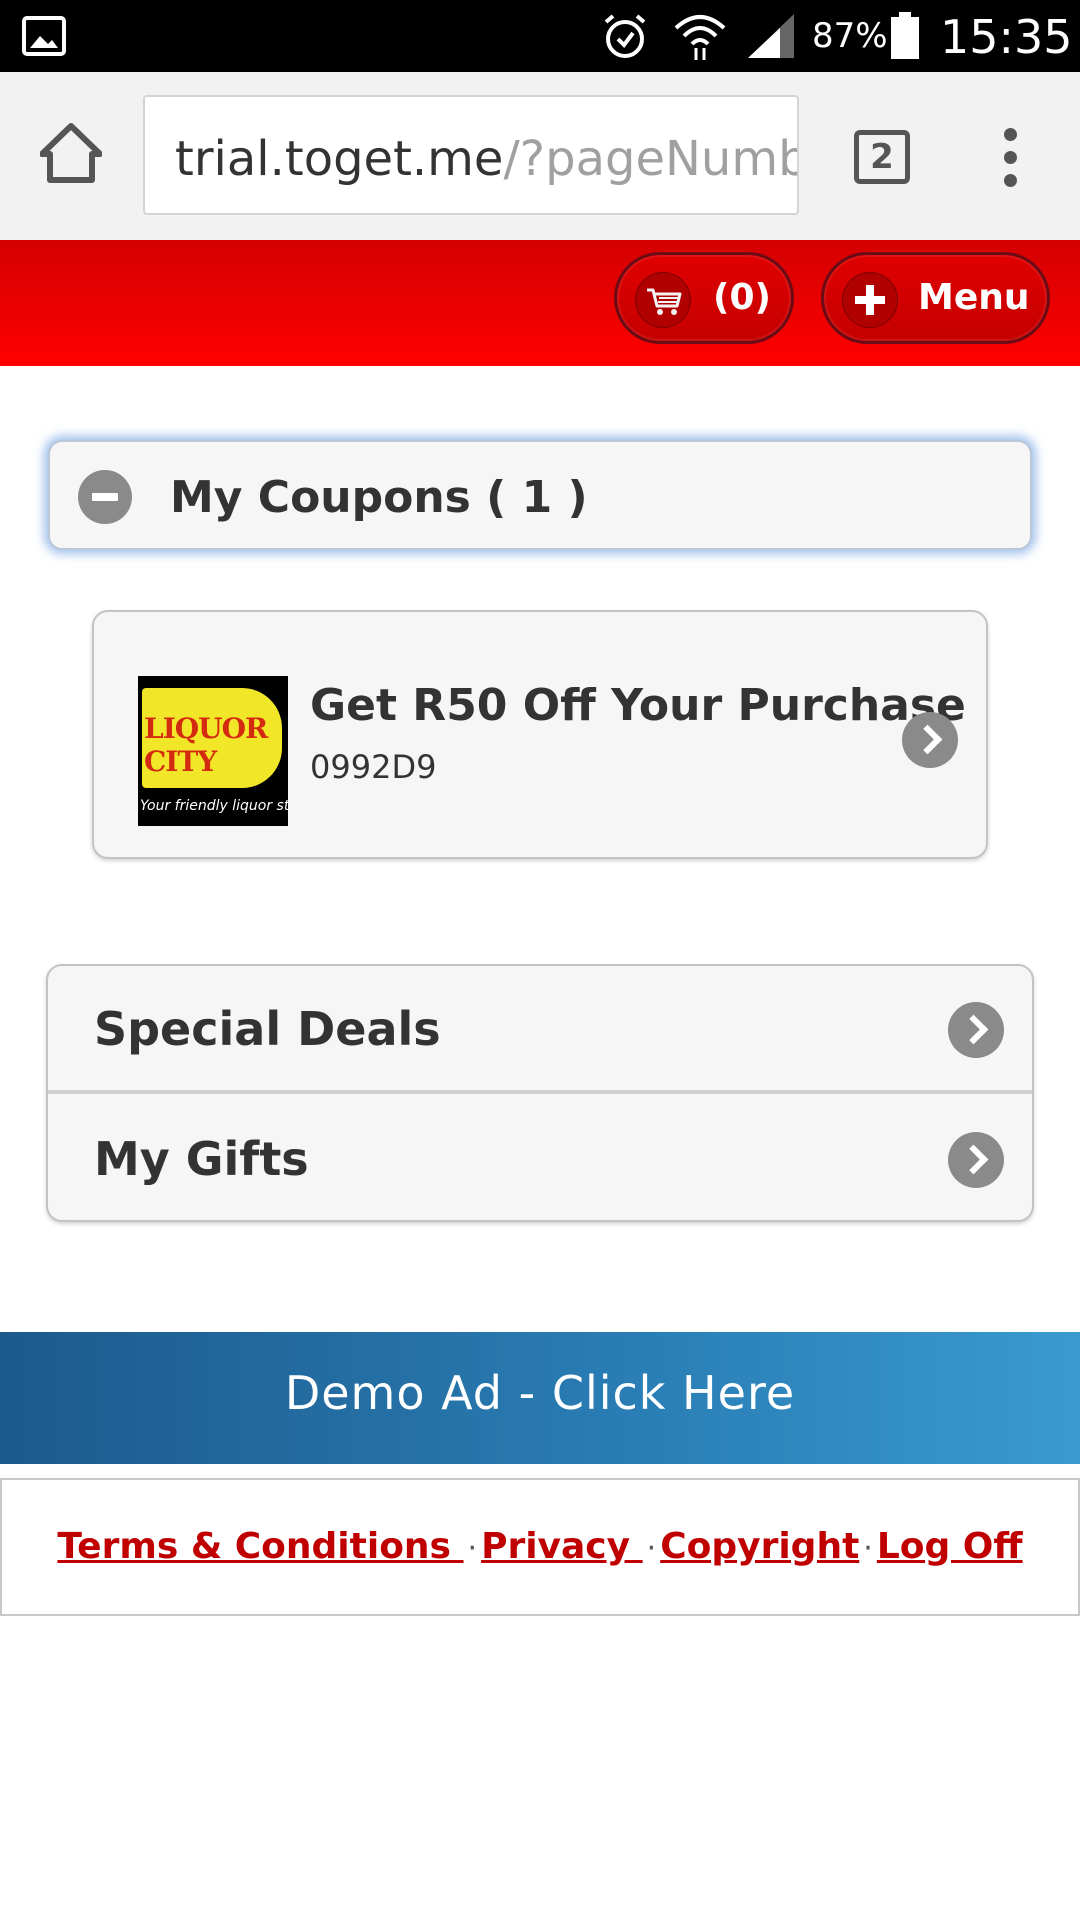 This screenshot has width=1080, height=1920. Describe the element at coordinates (267, 1029) in the screenshot. I see `special-deals-label: Special Deals` at that location.